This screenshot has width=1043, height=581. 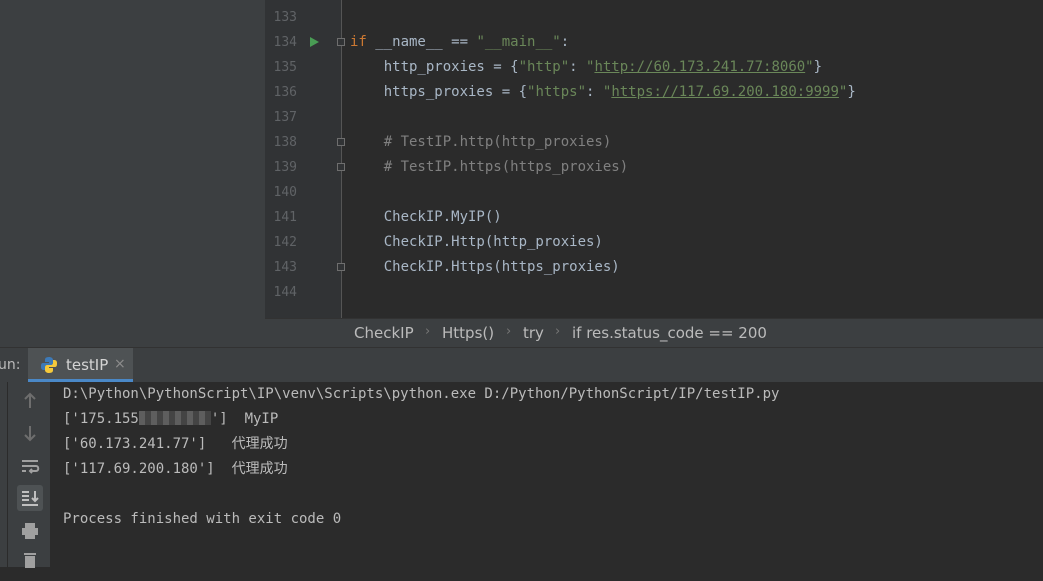 I want to click on line-number: 137, so click(x=285, y=117).